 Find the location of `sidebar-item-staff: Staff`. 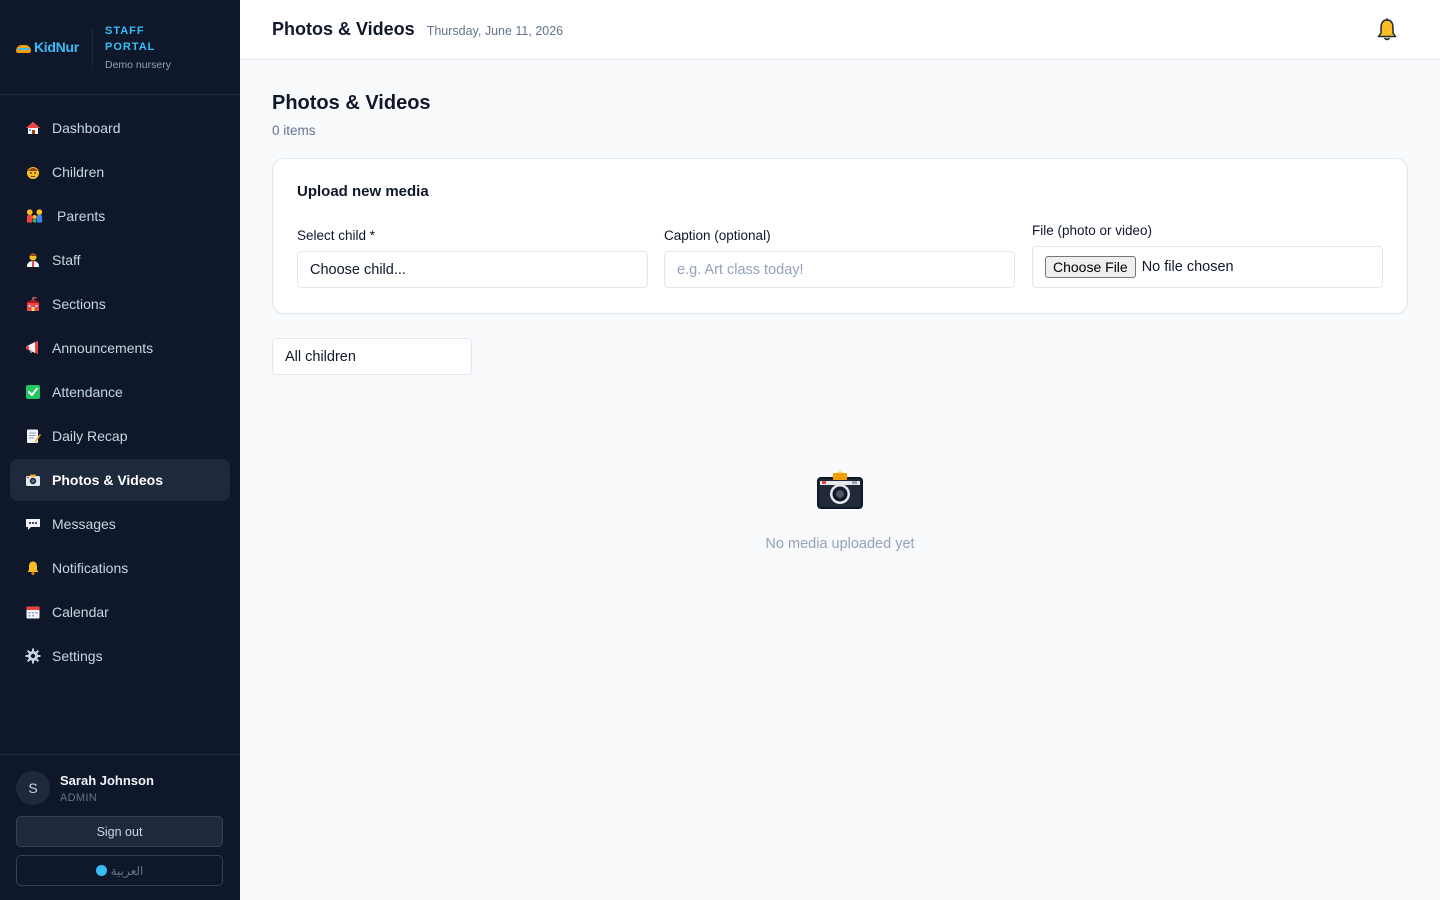

sidebar-item-staff: Staff is located at coordinates (120, 260).